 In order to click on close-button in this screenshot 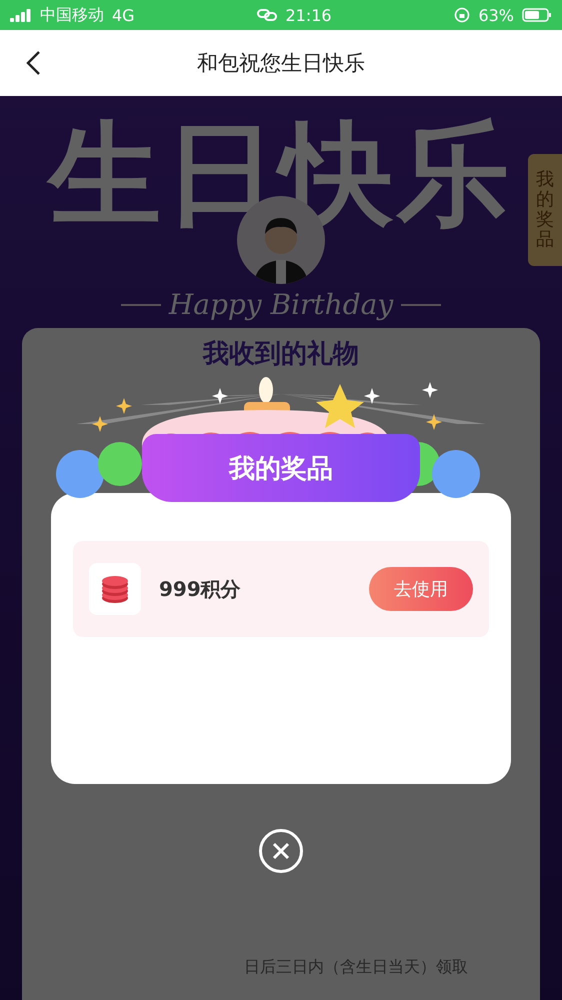, I will do `click(281, 851)`.